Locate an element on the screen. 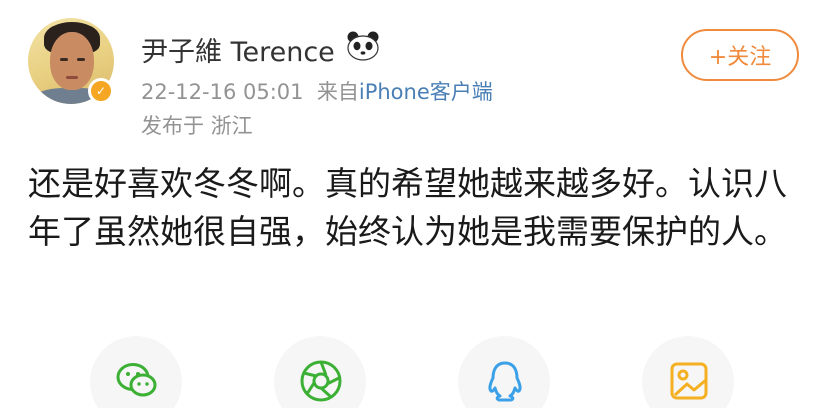 Image resolution: width=828 pixels, height=408 pixels. share-wechat-button is located at coordinates (136, 372).